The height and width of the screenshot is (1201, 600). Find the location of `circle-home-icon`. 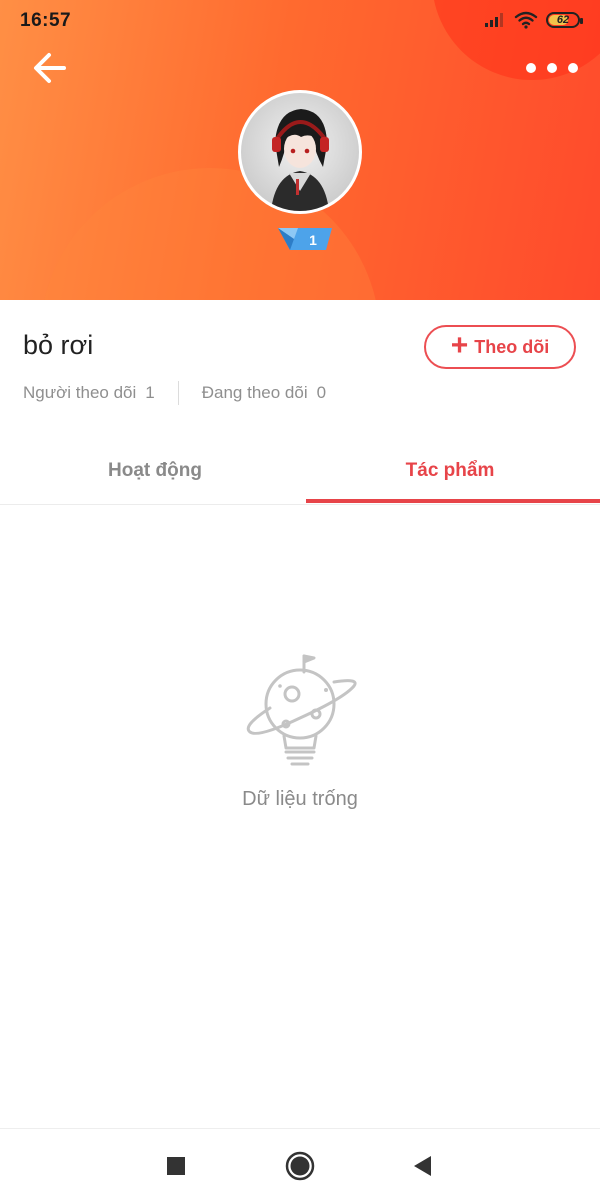

circle-home-icon is located at coordinates (300, 1166).